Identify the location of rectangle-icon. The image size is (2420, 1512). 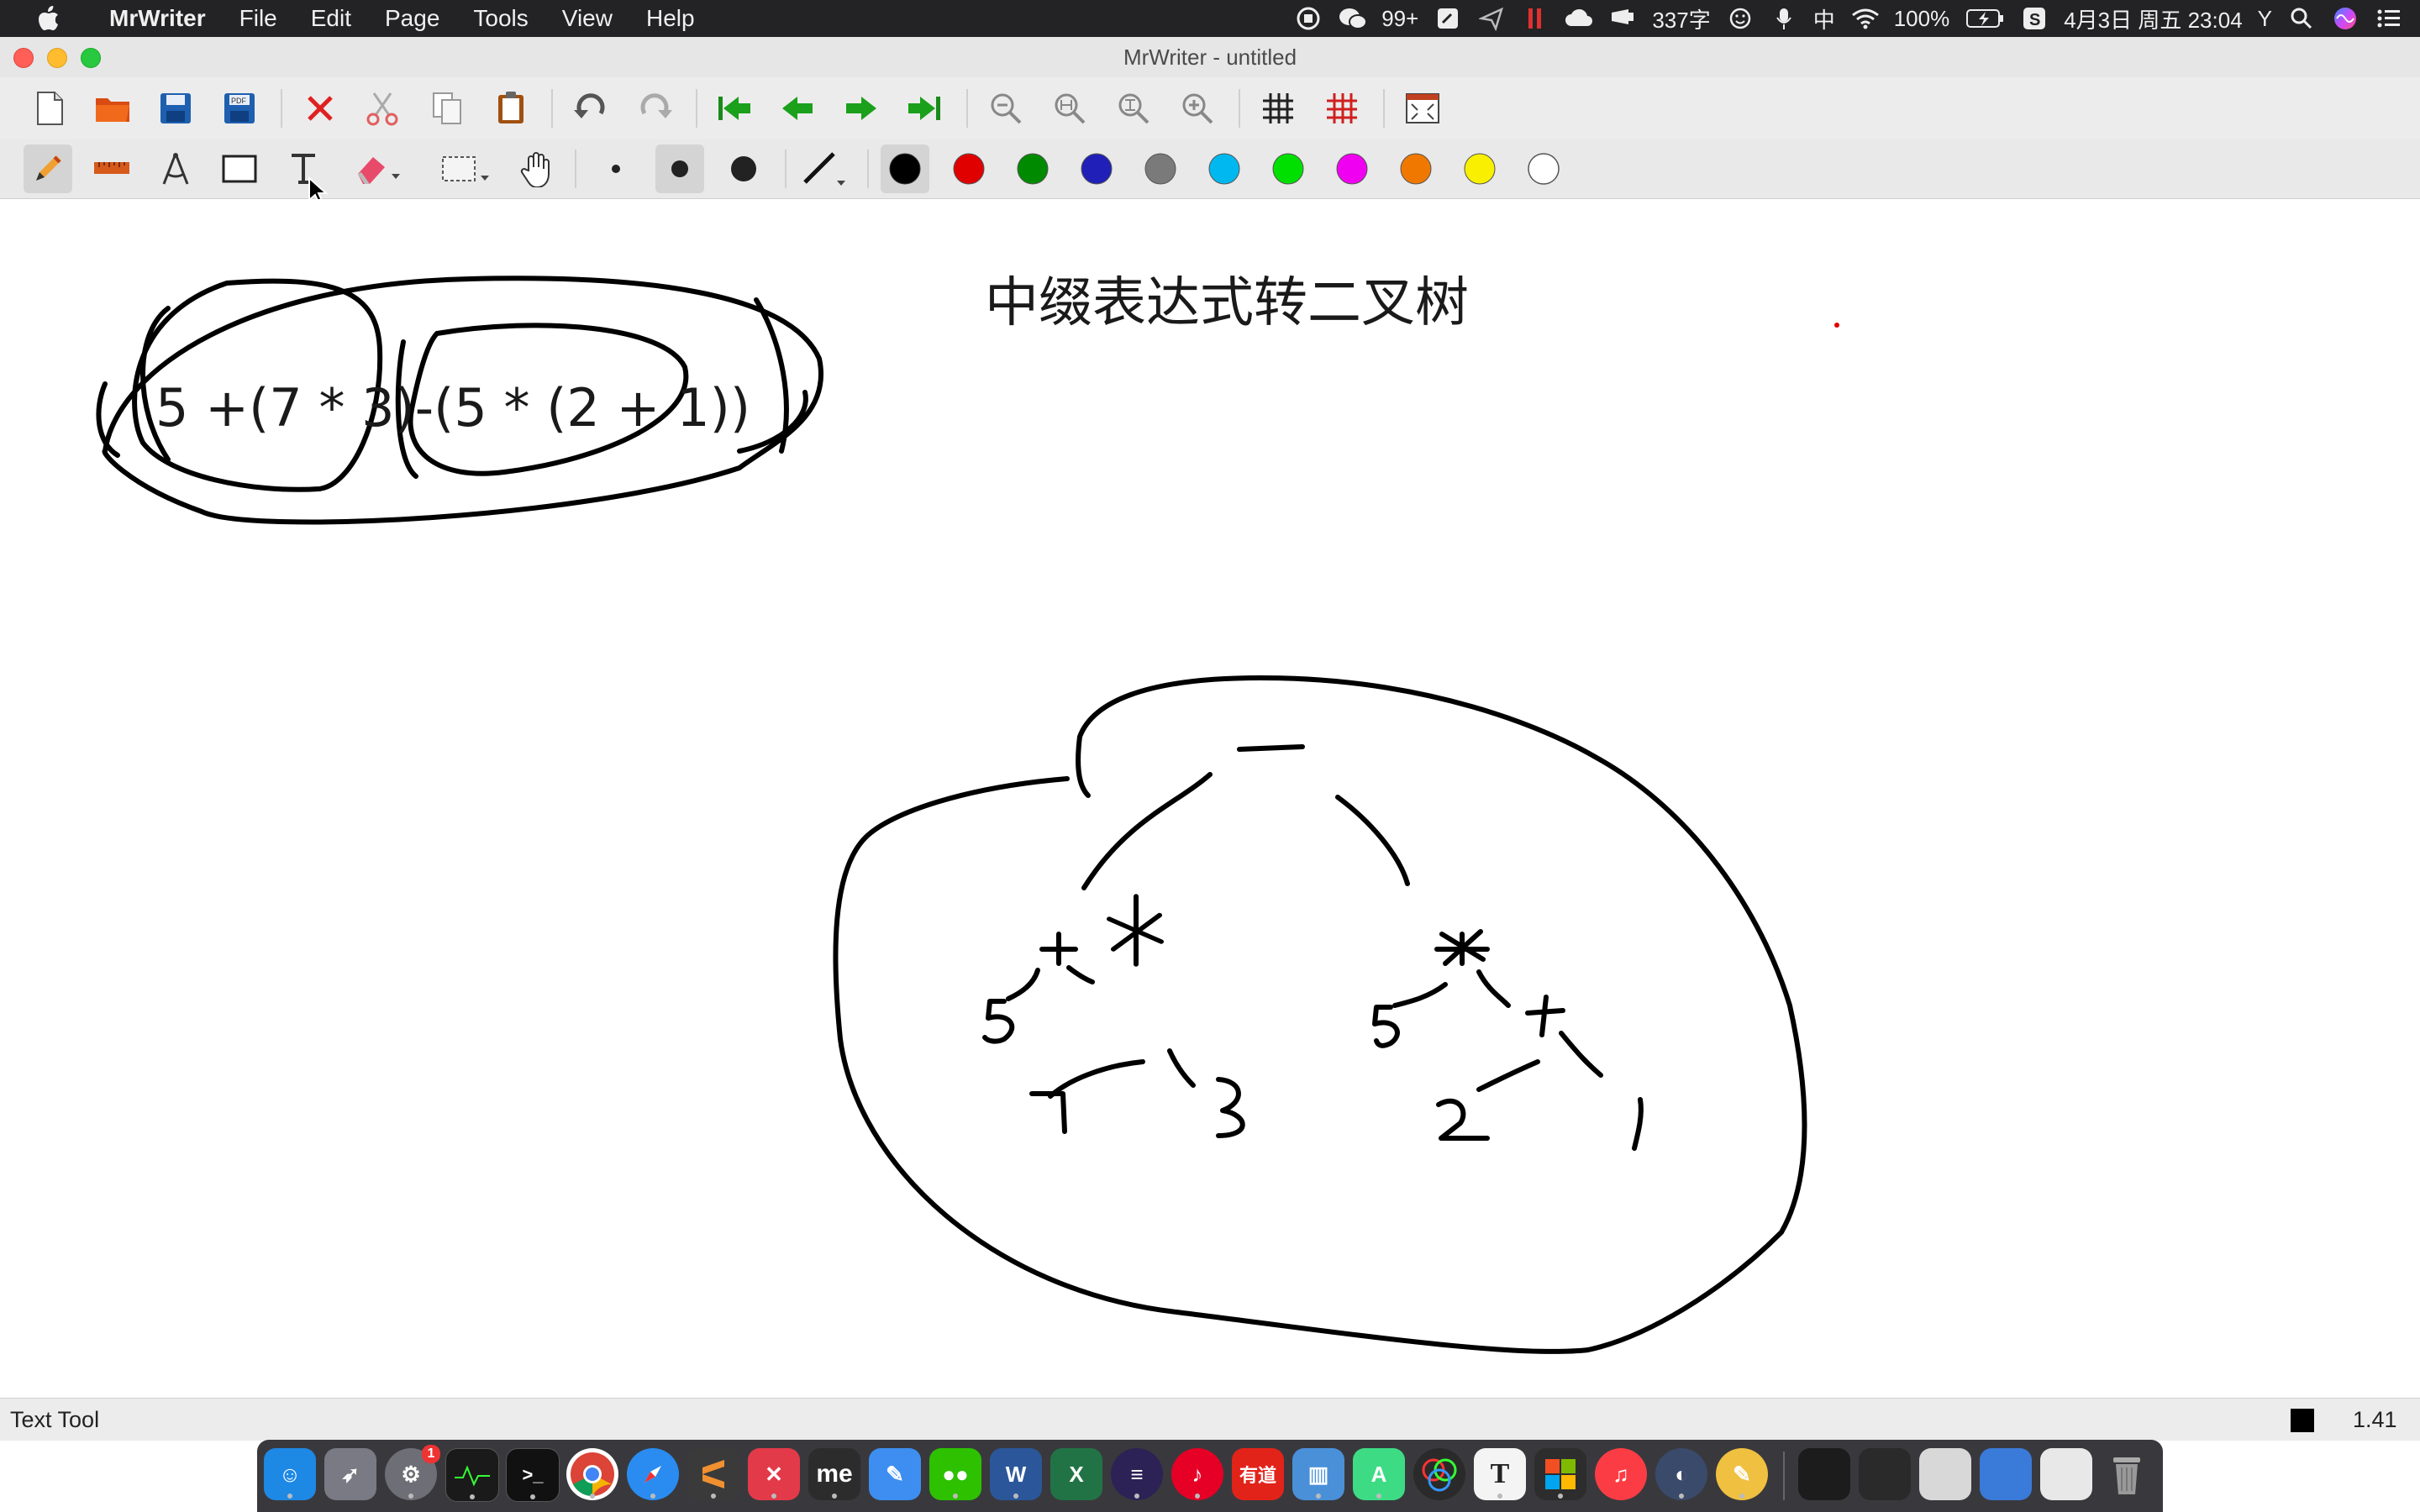
(240, 168).